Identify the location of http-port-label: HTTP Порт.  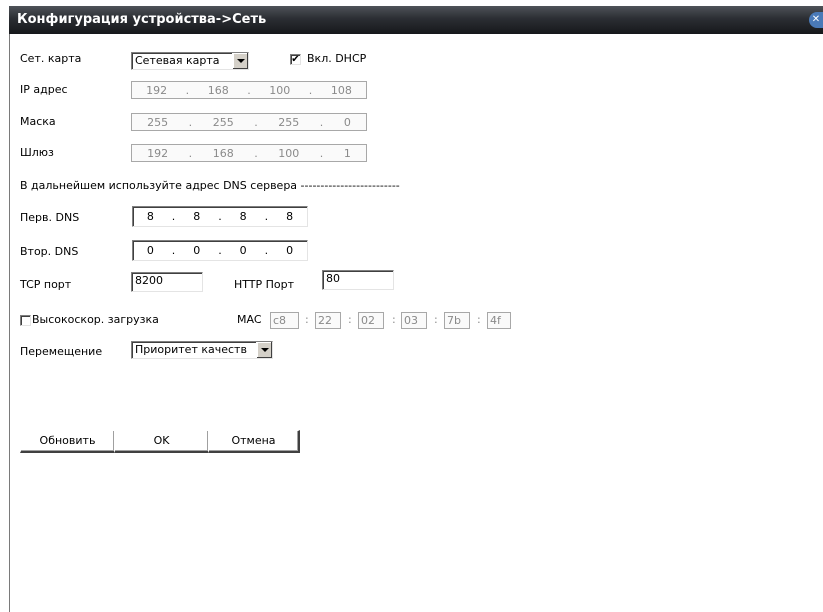
(264, 284).